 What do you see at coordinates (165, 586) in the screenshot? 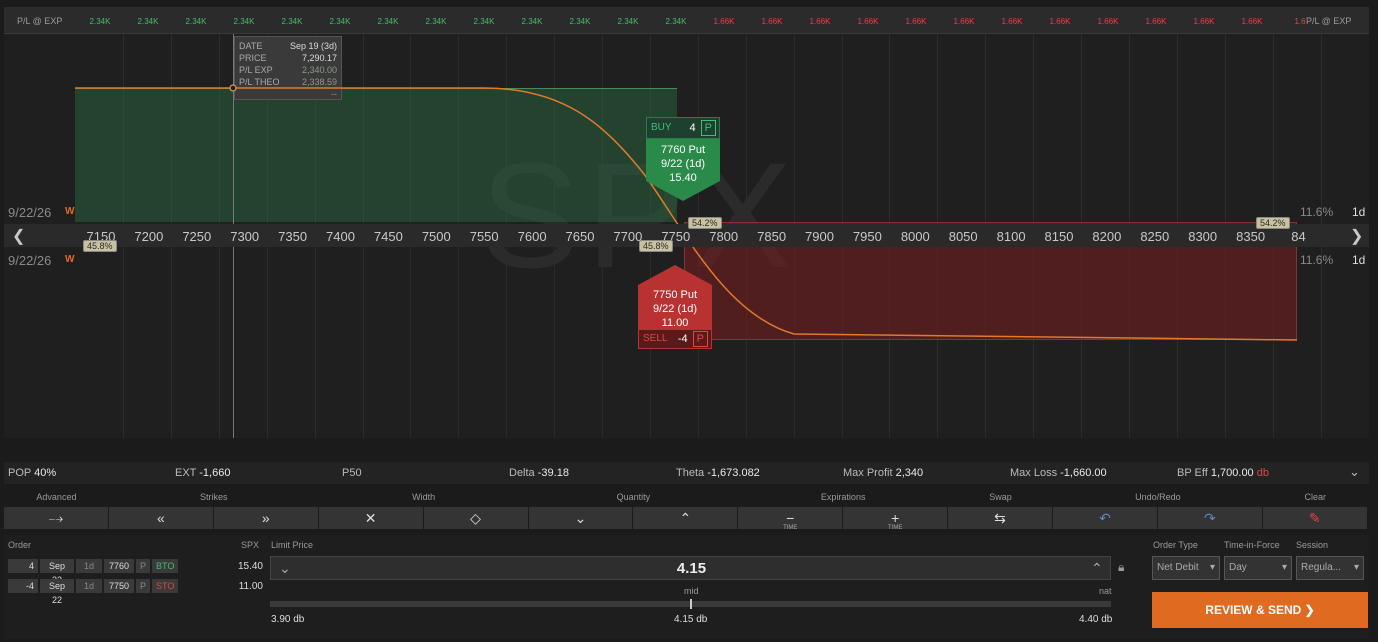
I see `order-leg-action: STO` at bounding box center [165, 586].